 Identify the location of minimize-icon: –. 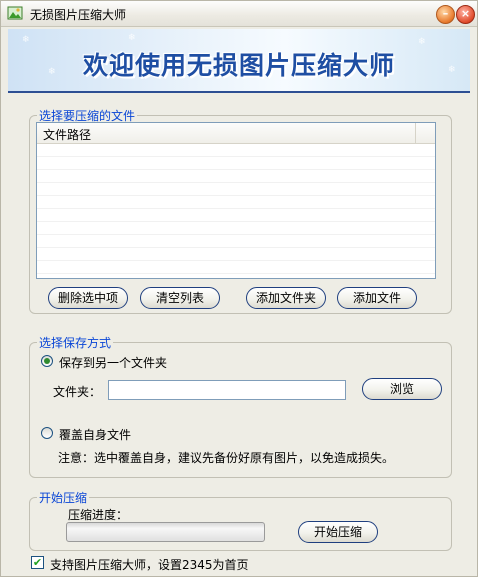
(445, 13).